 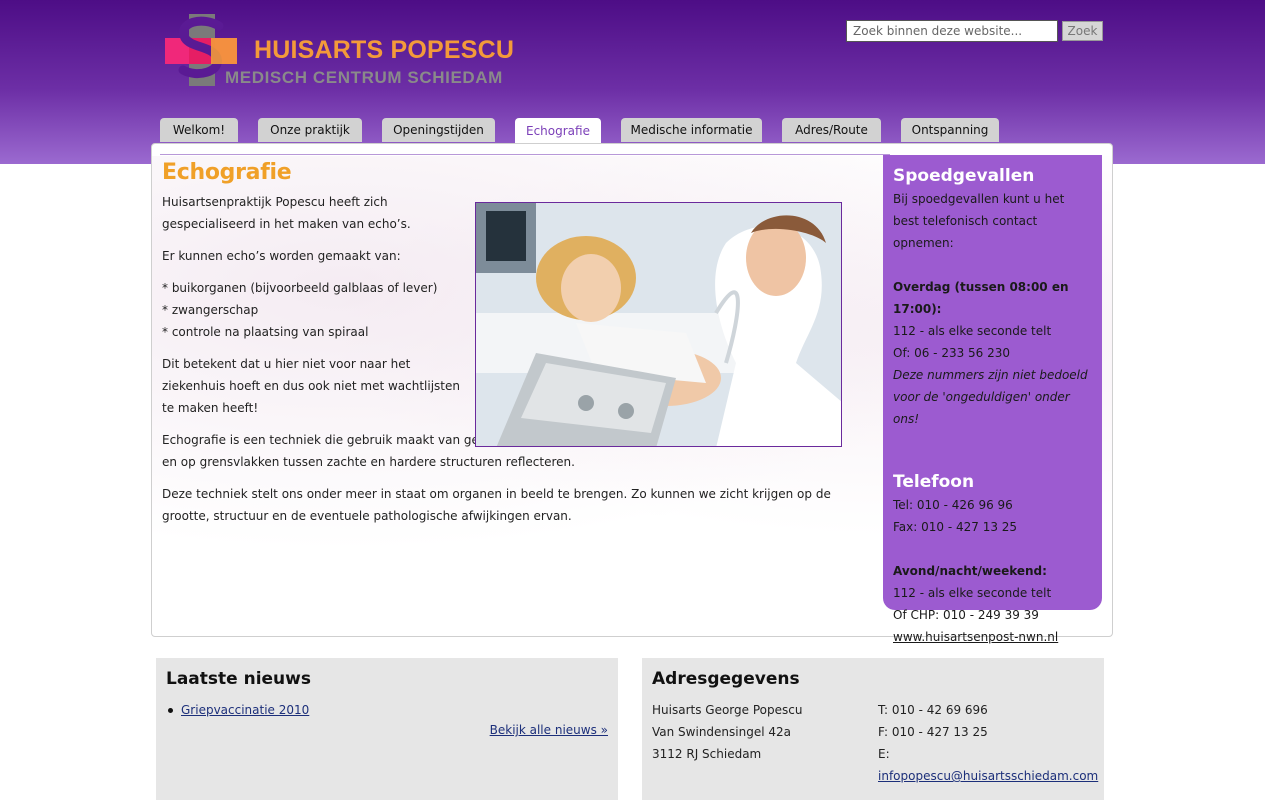 I want to click on email-link: infopopescu@huisartsschiedam.com, so click(x=988, y=776).